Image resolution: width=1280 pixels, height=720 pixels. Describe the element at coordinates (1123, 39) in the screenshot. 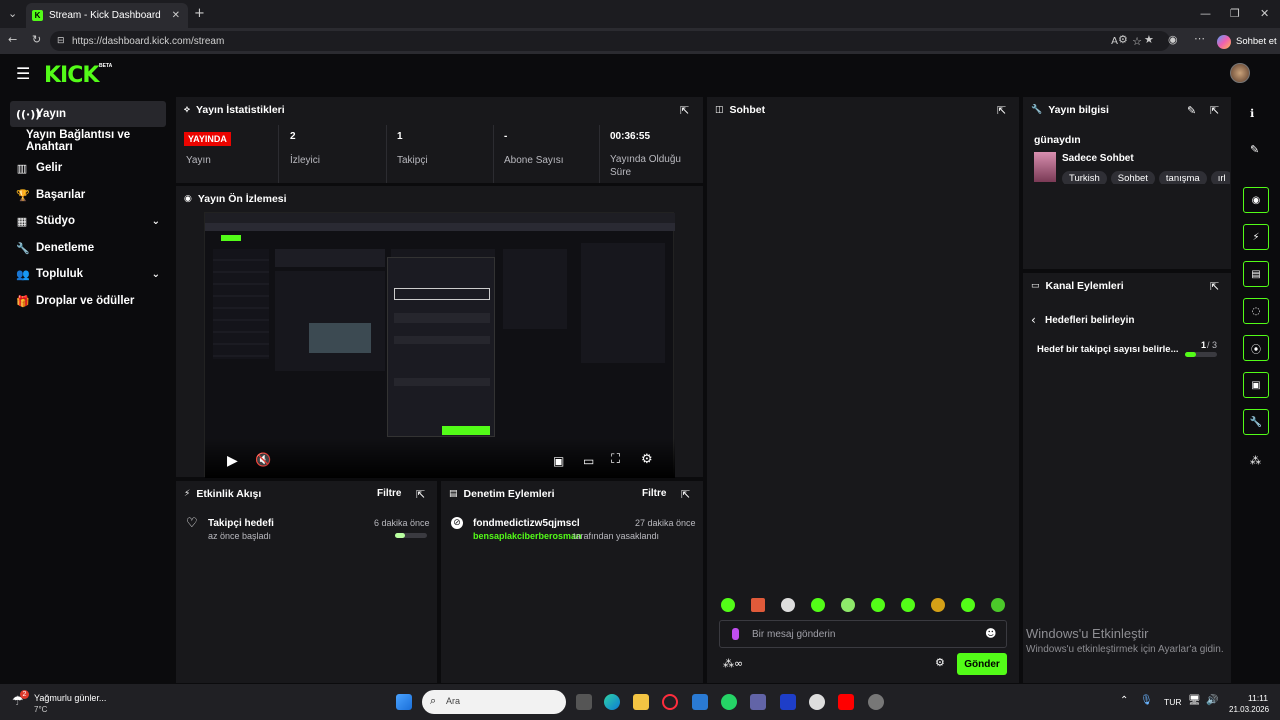

I see `extensions-icon: ⚙` at that location.